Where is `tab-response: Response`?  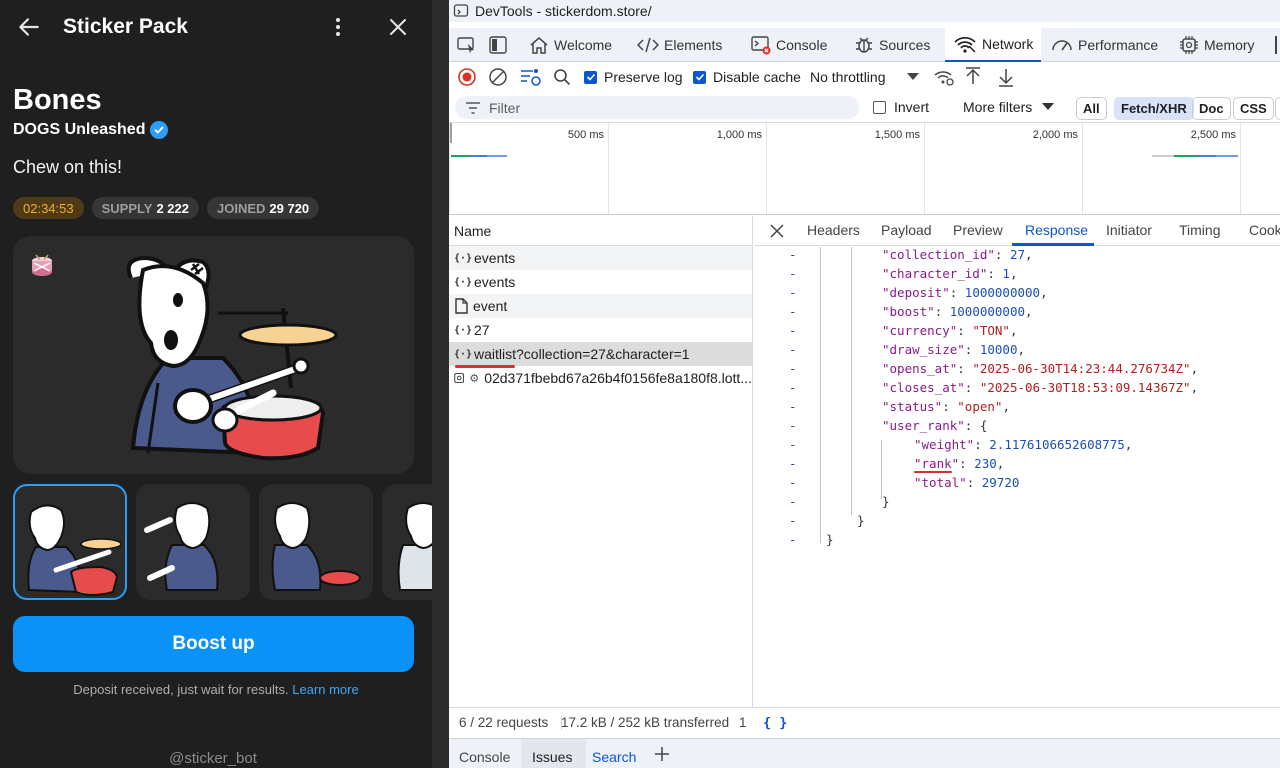
tab-response: Response is located at coordinates (1056, 230).